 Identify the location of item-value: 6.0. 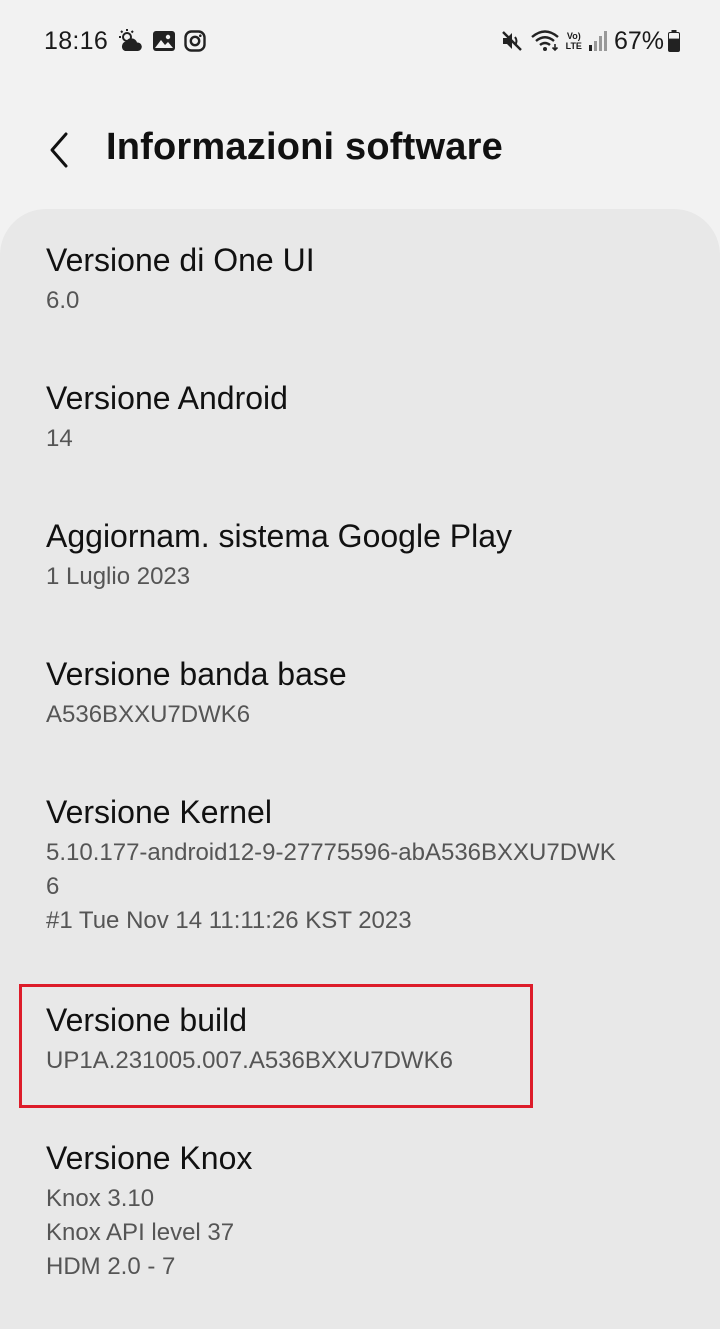
(63, 300).